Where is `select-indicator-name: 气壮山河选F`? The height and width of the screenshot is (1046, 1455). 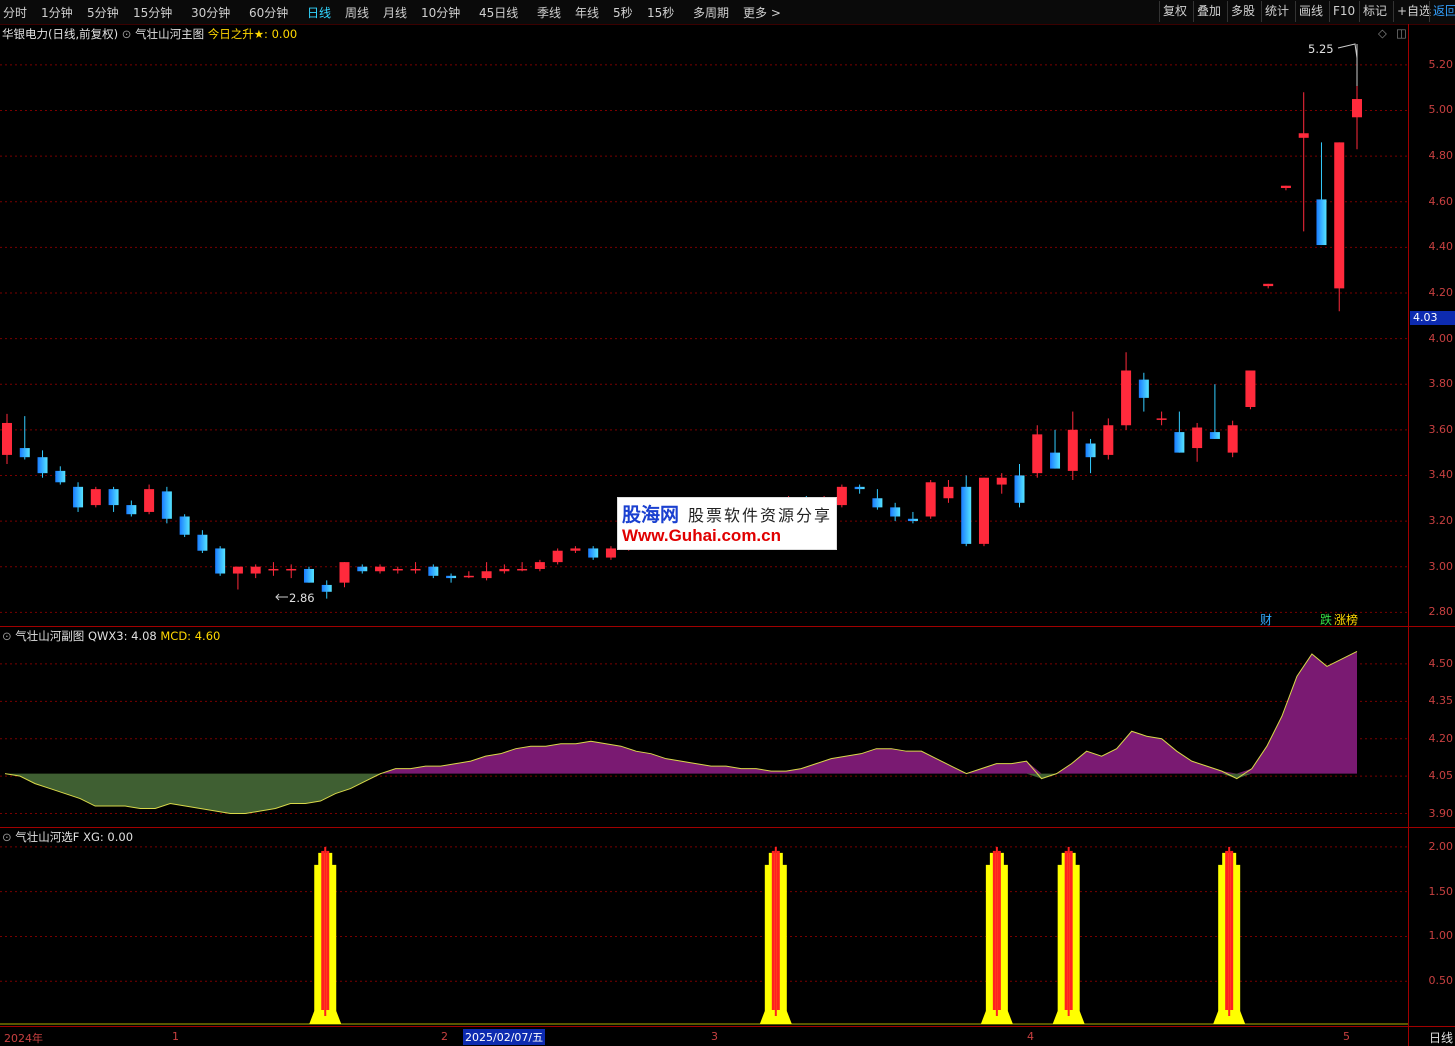 select-indicator-name: 气壮山河选F is located at coordinates (47, 837).